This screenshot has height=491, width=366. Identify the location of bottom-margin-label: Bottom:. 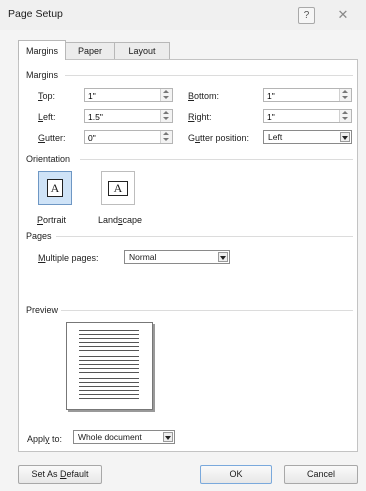
(204, 96).